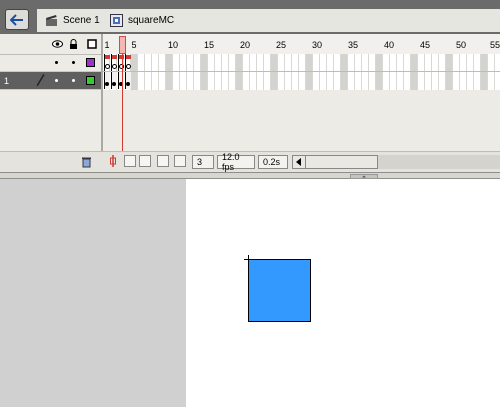 The width and height of the screenshot is (500, 407). What do you see at coordinates (209, 45) in the screenshot?
I see `ruler-label: 15` at bounding box center [209, 45].